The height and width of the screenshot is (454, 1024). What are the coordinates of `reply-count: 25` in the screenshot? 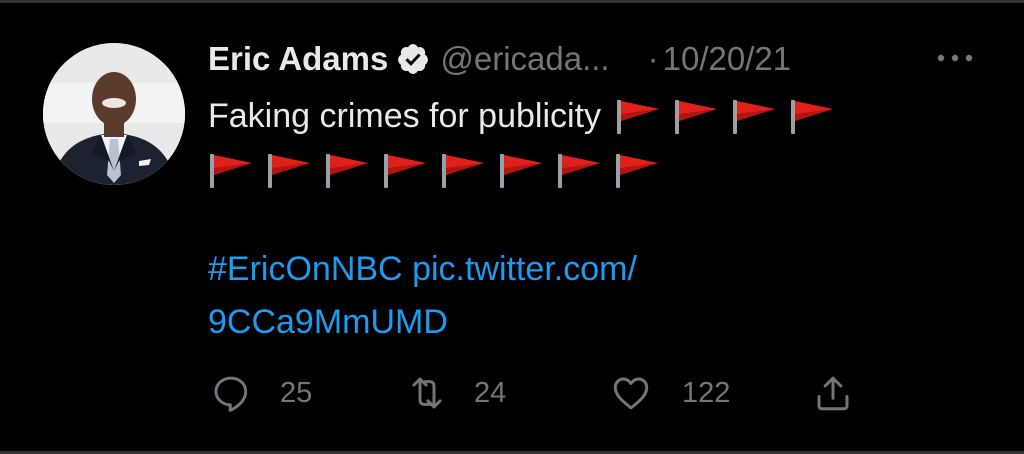 It's located at (296, 392).